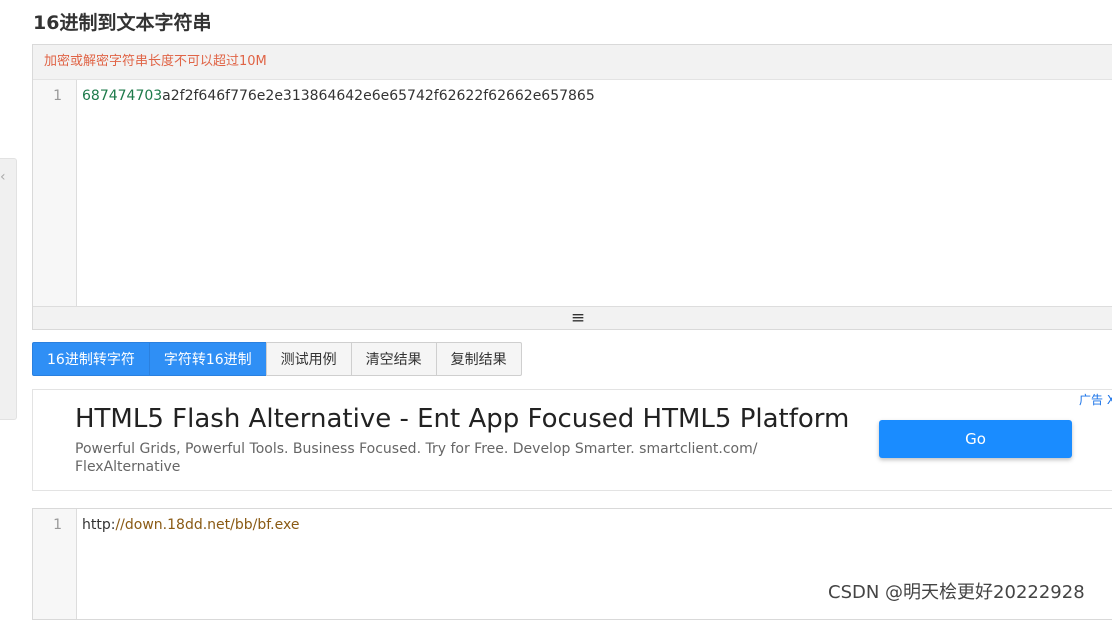 Image resolution: width=1112 pixels, height=620 pixels. What do you see at coordinates (393, 359) in the screenshot?
I see `clear-result-button: 清空结果` at bounding box center [393, 359].